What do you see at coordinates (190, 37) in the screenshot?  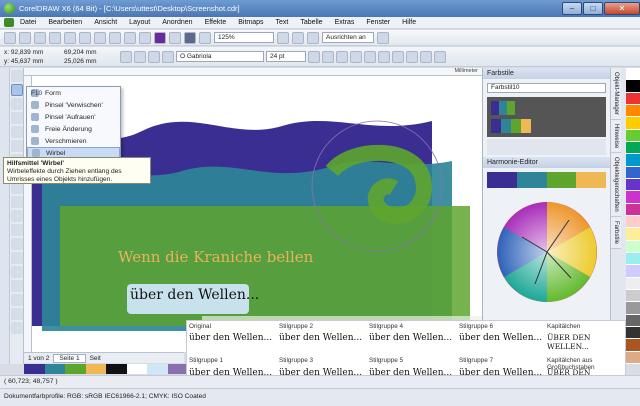 I see `publish-pdf-icon` at bounding box center [190, 37].